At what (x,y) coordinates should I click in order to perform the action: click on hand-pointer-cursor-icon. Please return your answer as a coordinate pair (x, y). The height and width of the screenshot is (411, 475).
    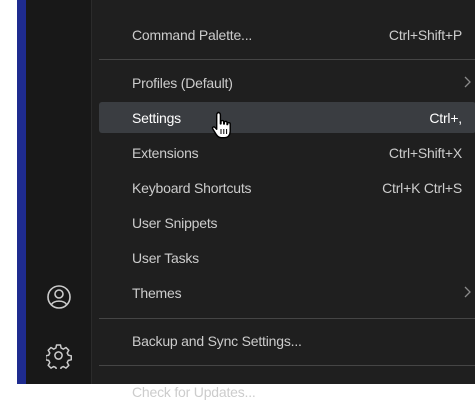
    Looking at the image, I should click on (221, 125).